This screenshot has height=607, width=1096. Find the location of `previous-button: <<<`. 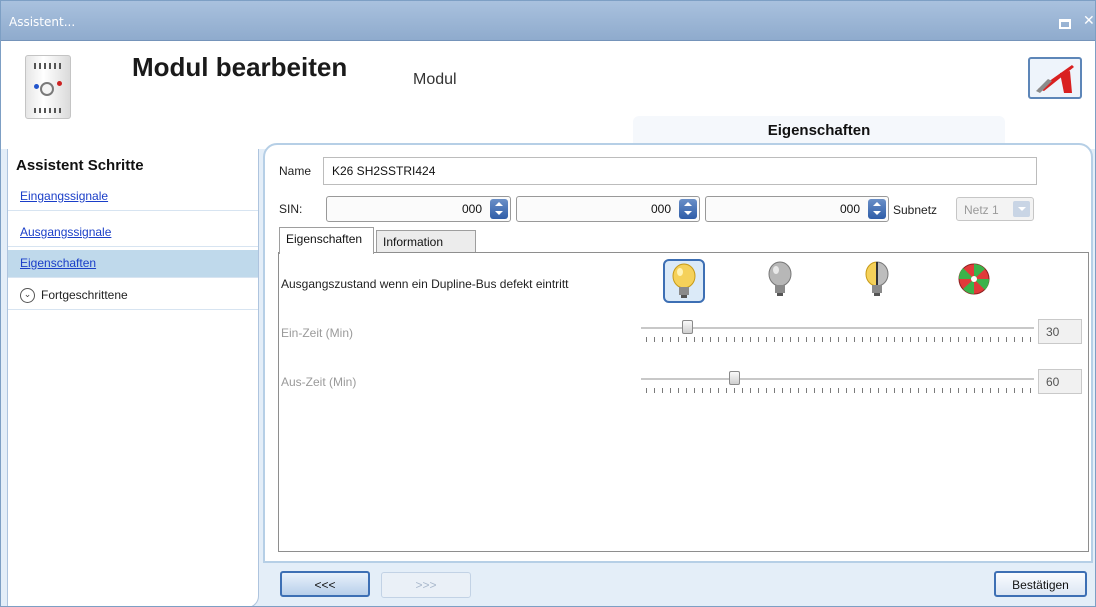

previous-button: <<< is located at coordinates (325, 584).